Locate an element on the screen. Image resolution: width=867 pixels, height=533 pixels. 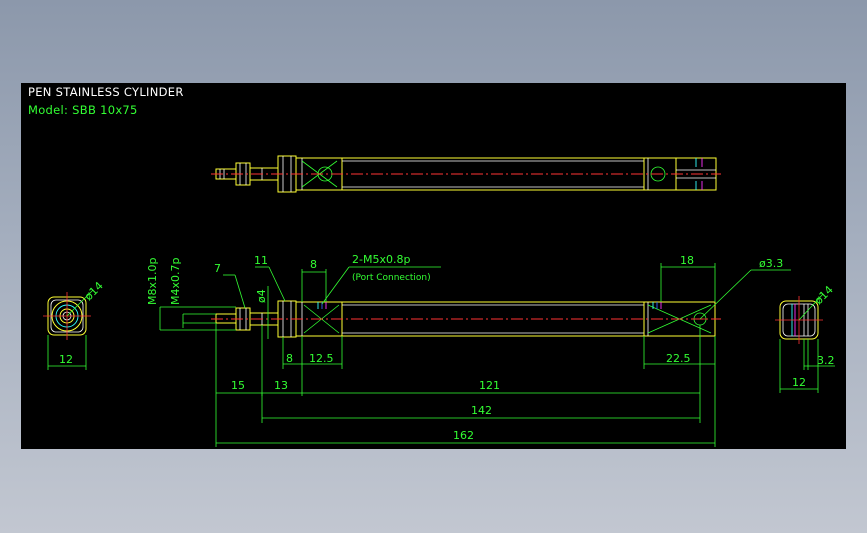
rear-pos-label: 22.5 is located at coordinates (678, 358).